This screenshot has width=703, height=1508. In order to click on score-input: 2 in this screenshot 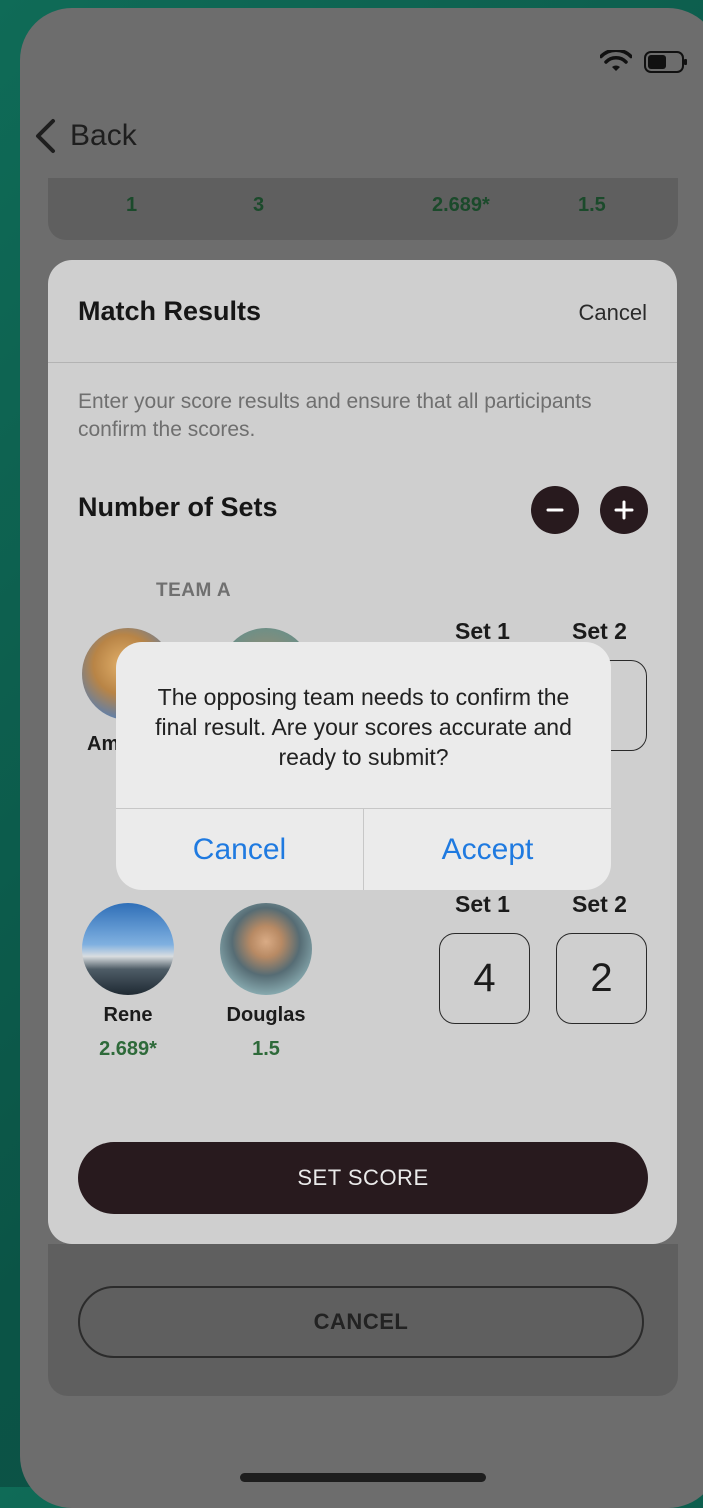, I will do `click(601, 978)`.